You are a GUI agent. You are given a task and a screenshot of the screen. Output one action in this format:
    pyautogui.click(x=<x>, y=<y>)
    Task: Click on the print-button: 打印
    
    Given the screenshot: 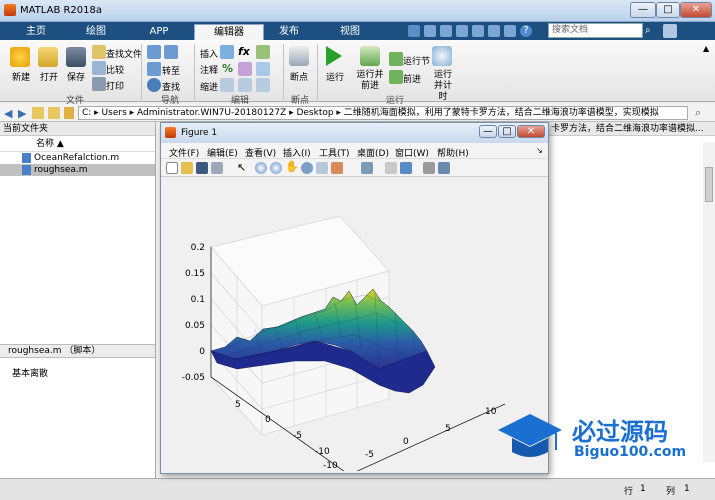 What is the action you would take?
    pyautogui.click(x=115, y=85)
    